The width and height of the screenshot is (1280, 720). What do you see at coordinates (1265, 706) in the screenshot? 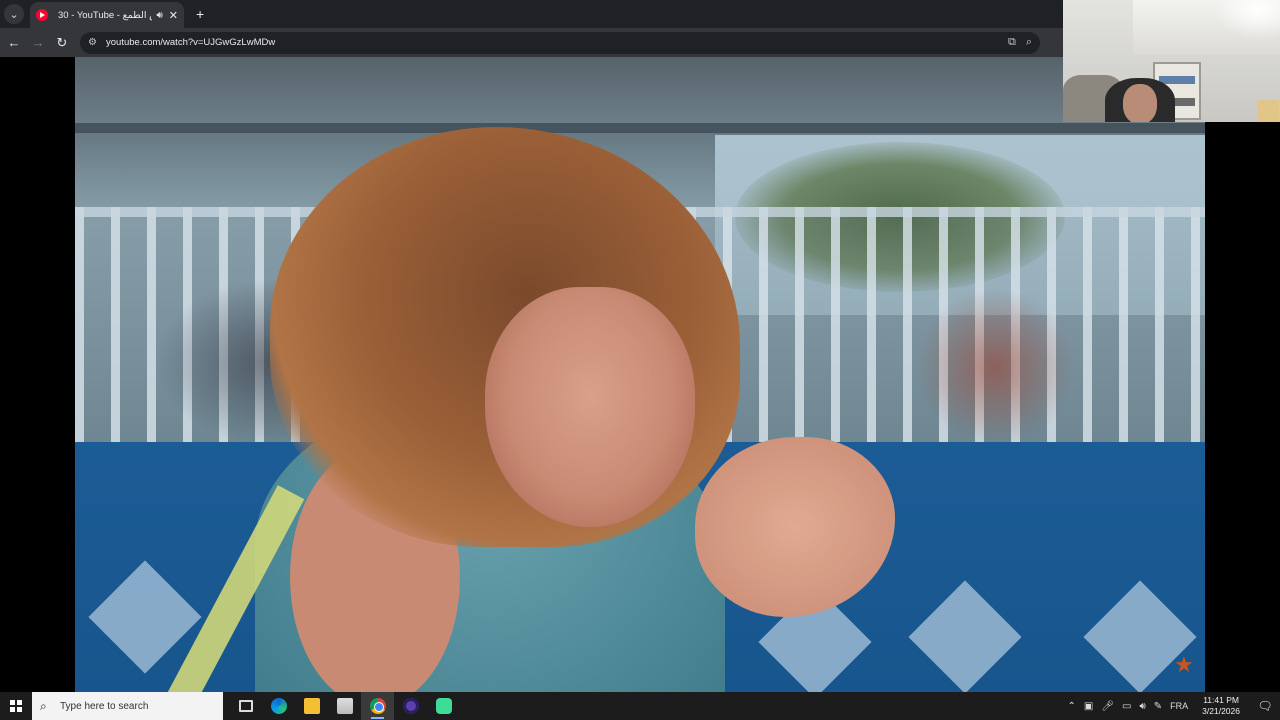
I see `notification-icon: 🗨︎` at bounding box center [1265, 706].